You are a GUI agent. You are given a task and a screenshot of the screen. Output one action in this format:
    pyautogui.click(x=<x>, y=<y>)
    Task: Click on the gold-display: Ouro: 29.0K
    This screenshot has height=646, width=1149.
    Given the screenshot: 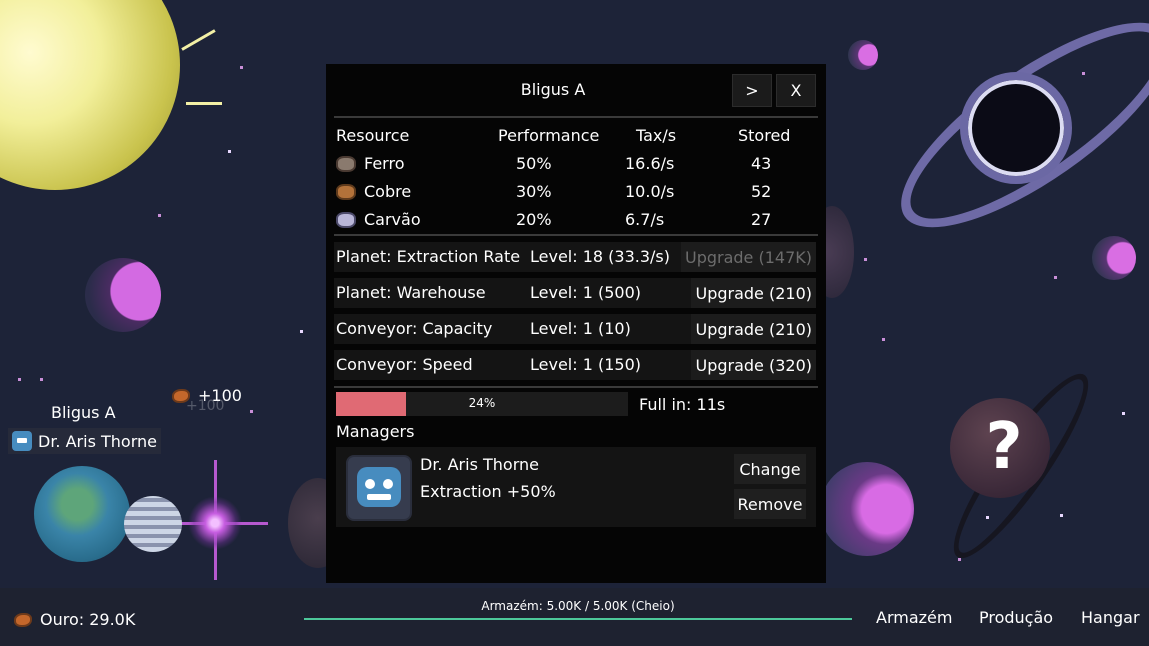 What is the action you would take?
    pyautogui.click(x=74, y=619)
    